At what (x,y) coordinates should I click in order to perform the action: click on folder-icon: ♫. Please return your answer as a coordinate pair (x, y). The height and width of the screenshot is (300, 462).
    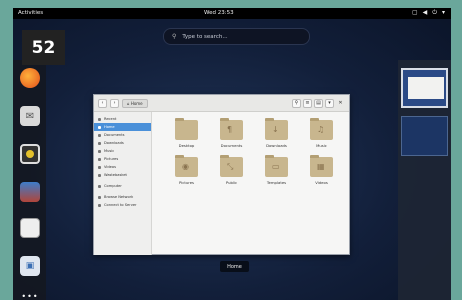
    Looking at the image, I should click on (321, 129).